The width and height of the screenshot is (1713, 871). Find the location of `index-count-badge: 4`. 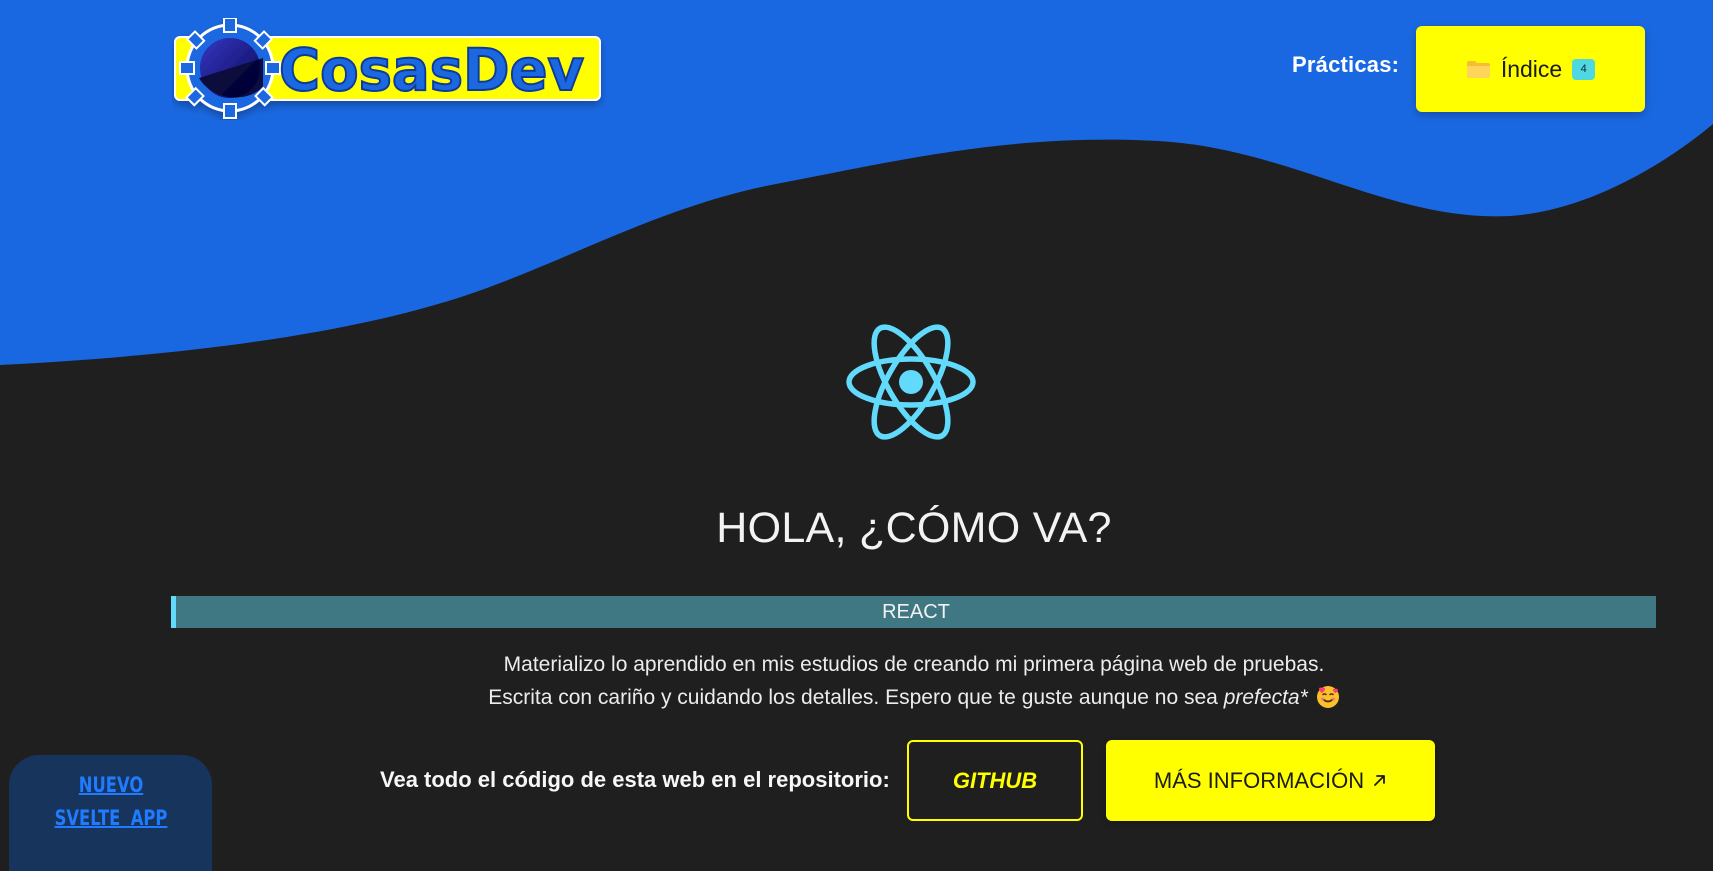

index-count-badge: 4 is located at coordinates (1584, 69).